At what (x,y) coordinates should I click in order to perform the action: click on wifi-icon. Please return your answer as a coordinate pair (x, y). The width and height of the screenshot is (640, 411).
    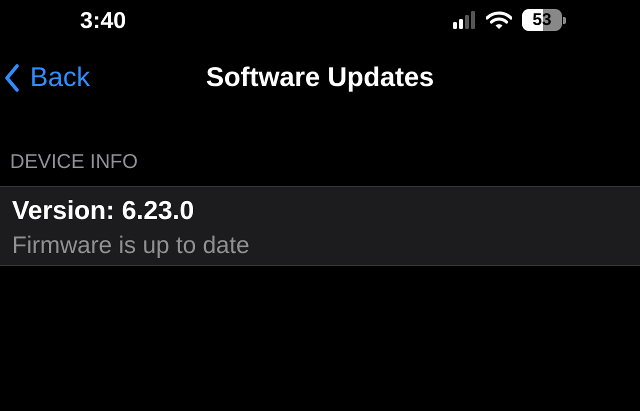
    Looking at the image, I should click on (499, 20).